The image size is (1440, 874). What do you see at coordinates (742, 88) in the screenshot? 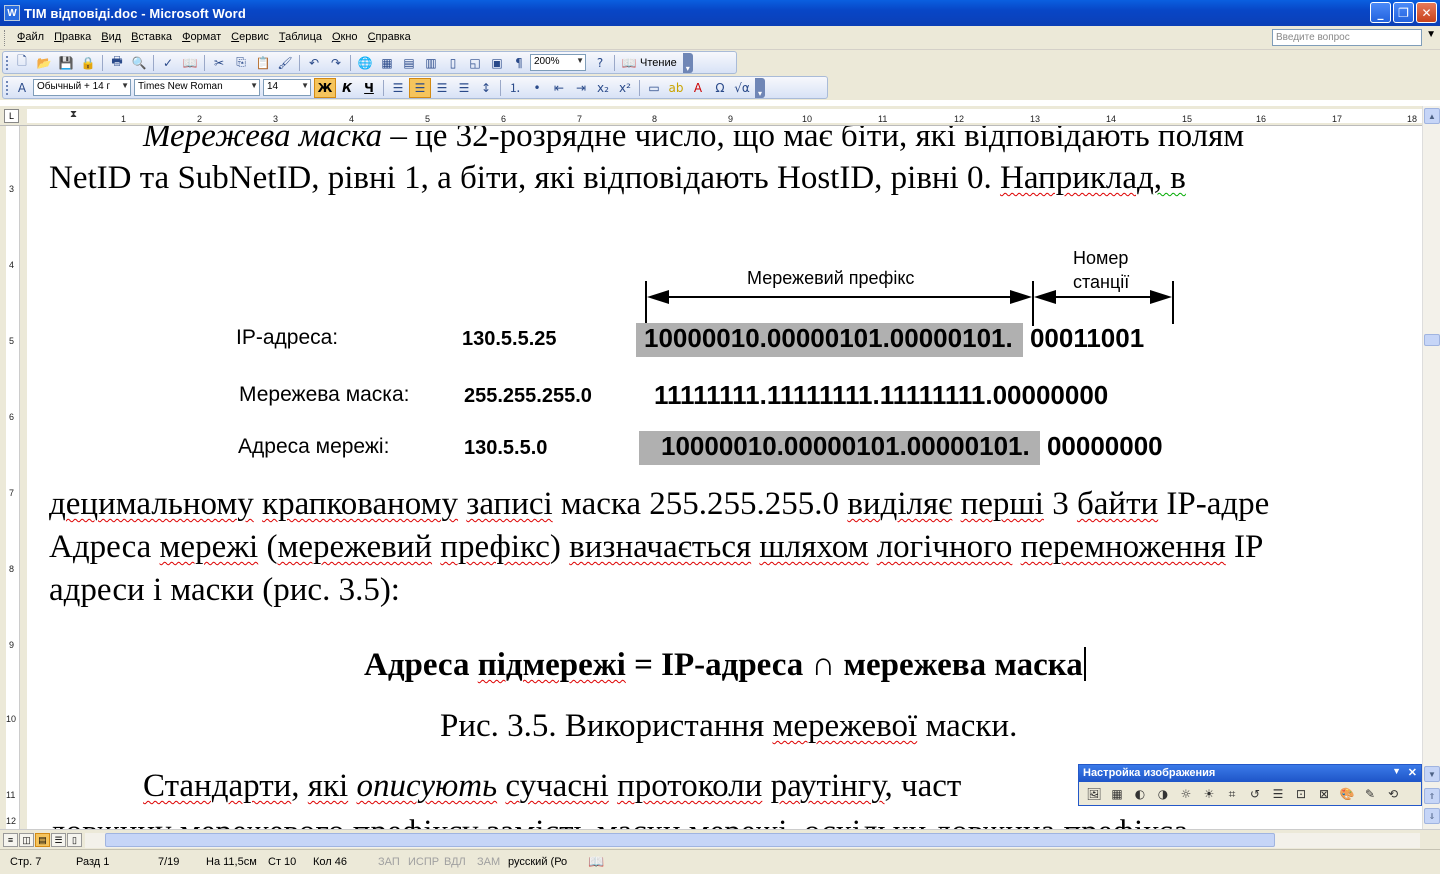
I see `equation-sqrt-icon: √α` at bounding box center [742, 88].